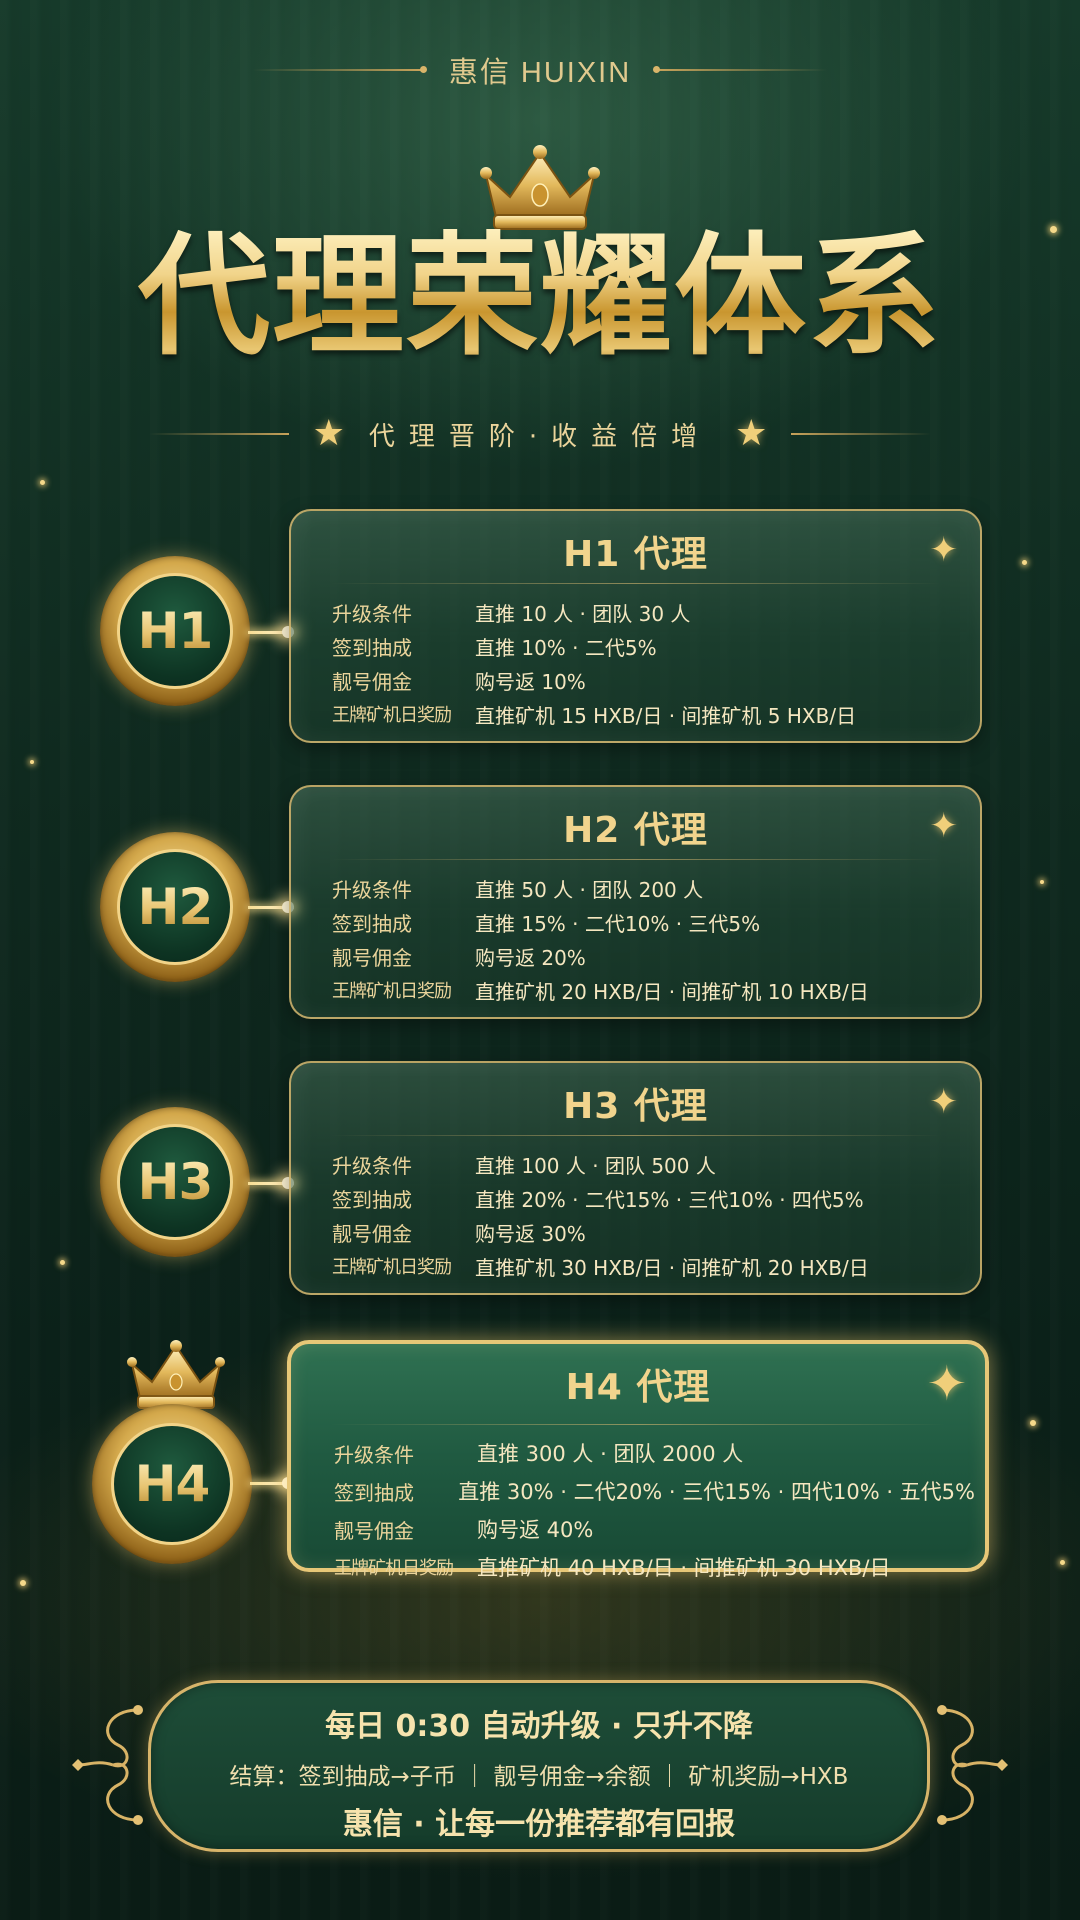 This screenshot has width=1080, height=1920. What do you see at coordinates (539, 1726) in the screenshot?
I see `footer-upgrade-note: 每日 0:30 自动升级 · 只升不降` at bounding box center [539, 1726].